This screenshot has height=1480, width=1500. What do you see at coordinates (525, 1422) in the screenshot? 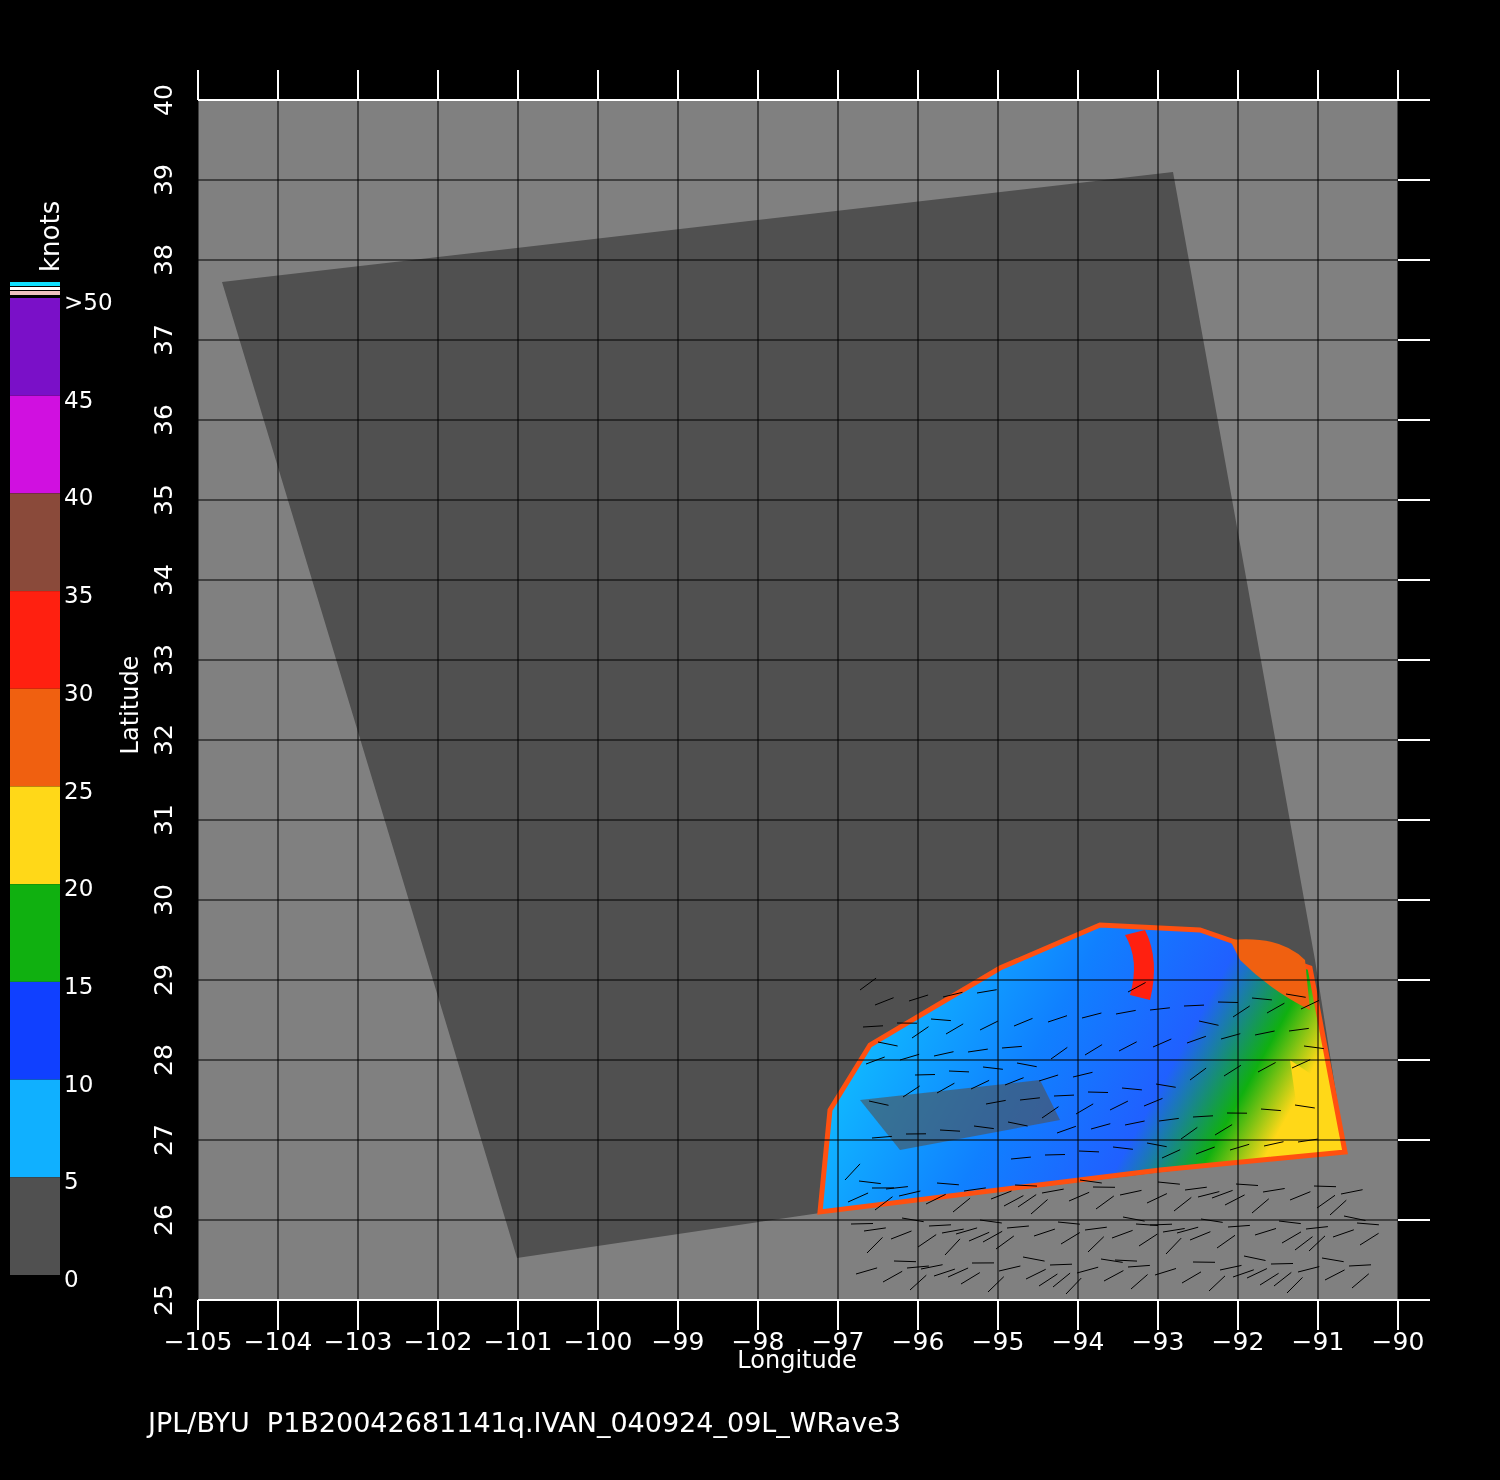
I see `footer-caption: JPL/BYU P1B20042681141q.IVAN_040924_09L_WRave3` at bounding box center [525, 1422].